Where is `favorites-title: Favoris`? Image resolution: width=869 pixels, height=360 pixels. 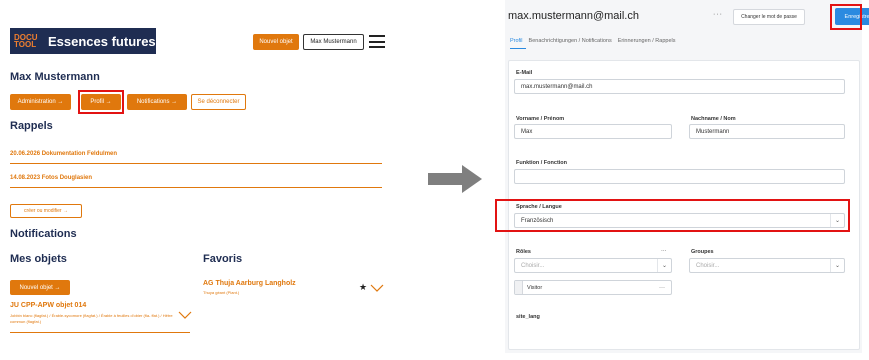
favorites-title: Favoris is located at coordinates (223, 259).